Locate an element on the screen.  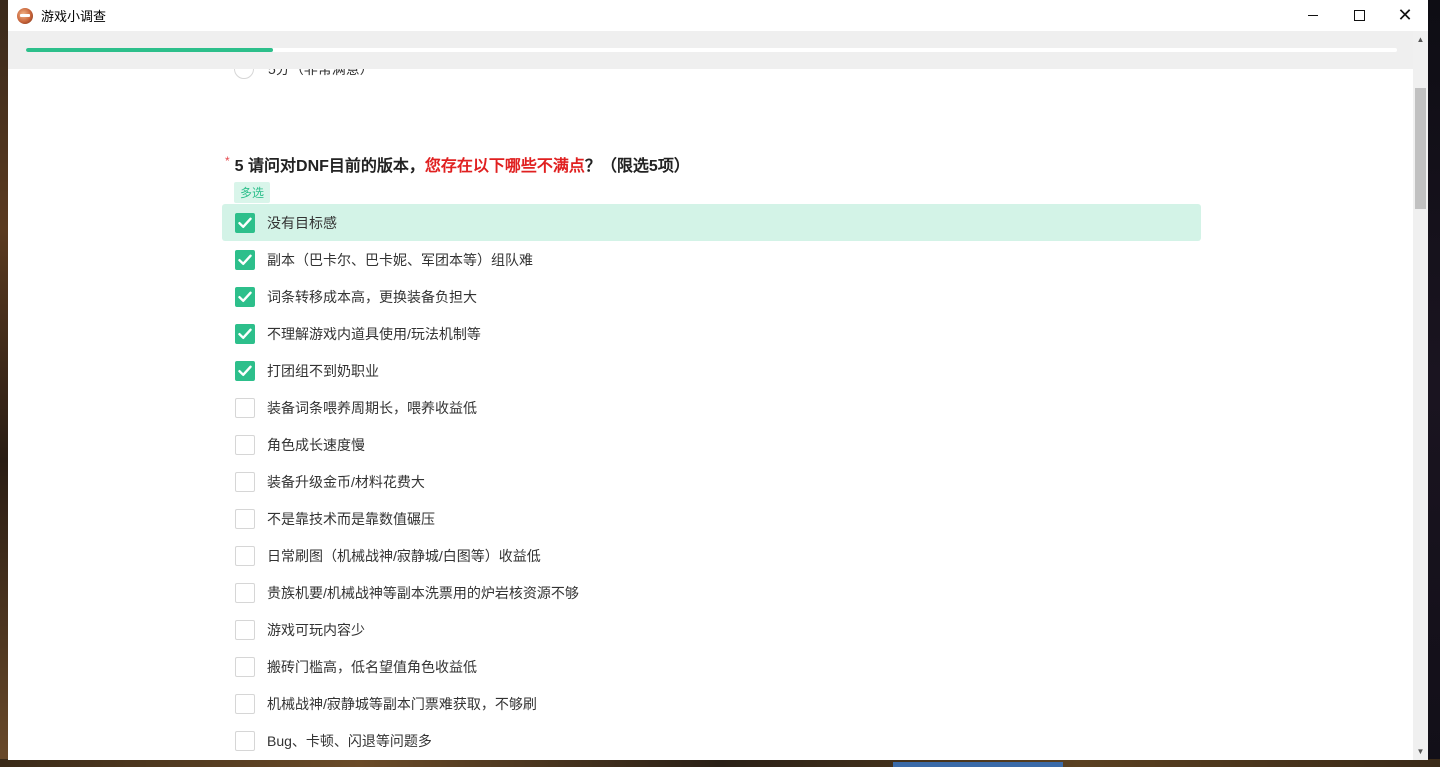
option-item: 贵族机要/机械战神等副本洗票用的炉岩核资源不够 is located at coordinates (711, 592).